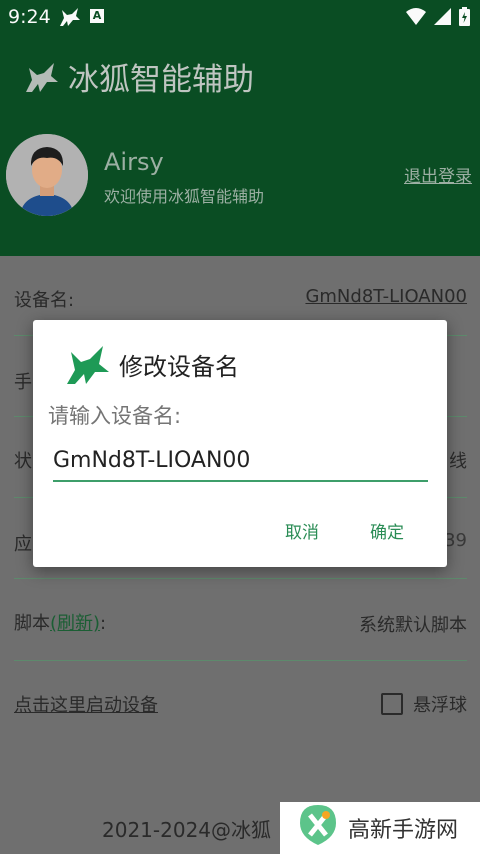 The height and width of the screenshot is (854, 480). Describe the element at coordinates (86, 704) in the screenshot. I see `start-device-link: 点击这里启动设备` at that location.